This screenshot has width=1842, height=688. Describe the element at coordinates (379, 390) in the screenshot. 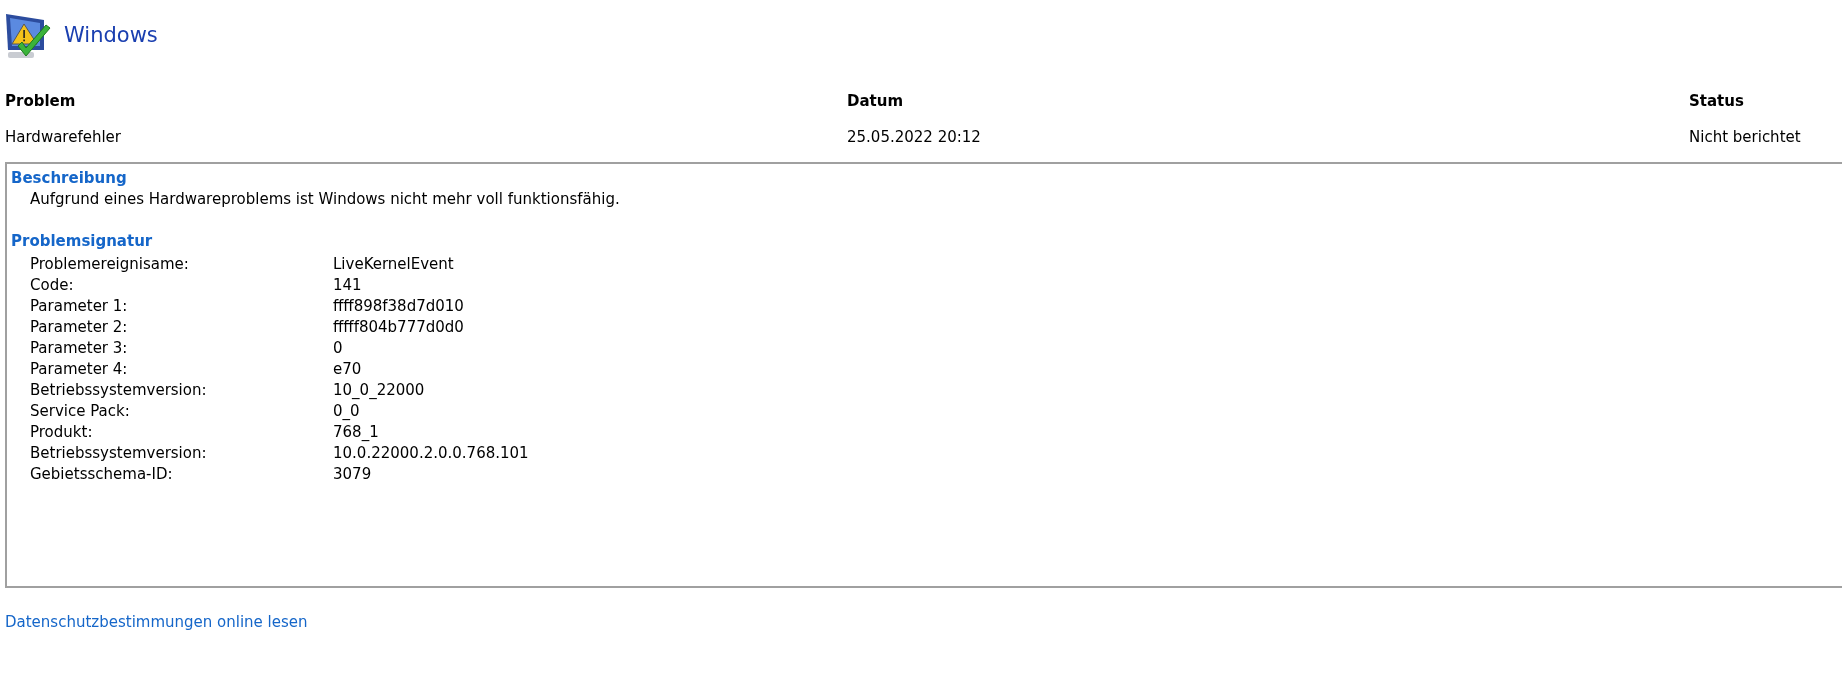

I see `field-value: 10_0_22000` at that location.